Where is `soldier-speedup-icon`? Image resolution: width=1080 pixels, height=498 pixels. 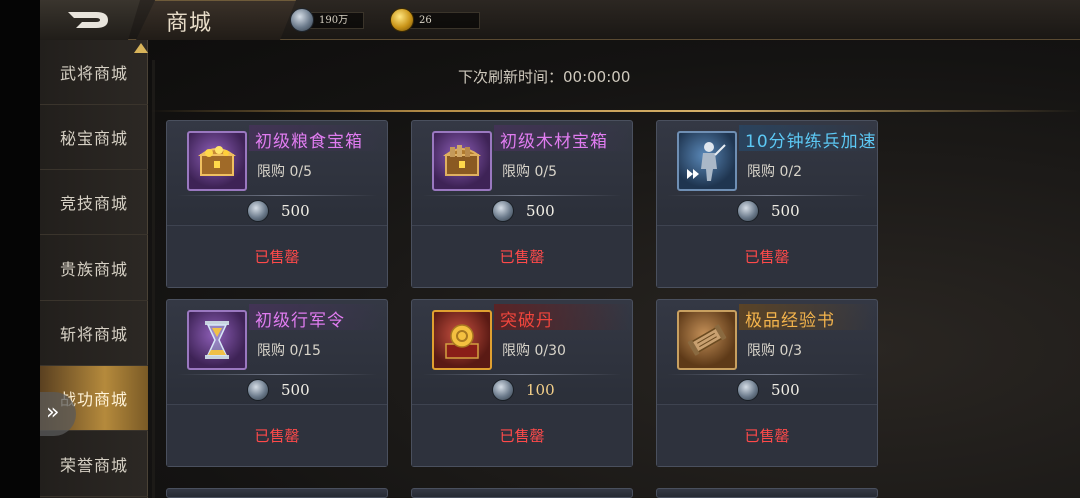 soldier-speedup-icon is located at coordinates (707, 161).